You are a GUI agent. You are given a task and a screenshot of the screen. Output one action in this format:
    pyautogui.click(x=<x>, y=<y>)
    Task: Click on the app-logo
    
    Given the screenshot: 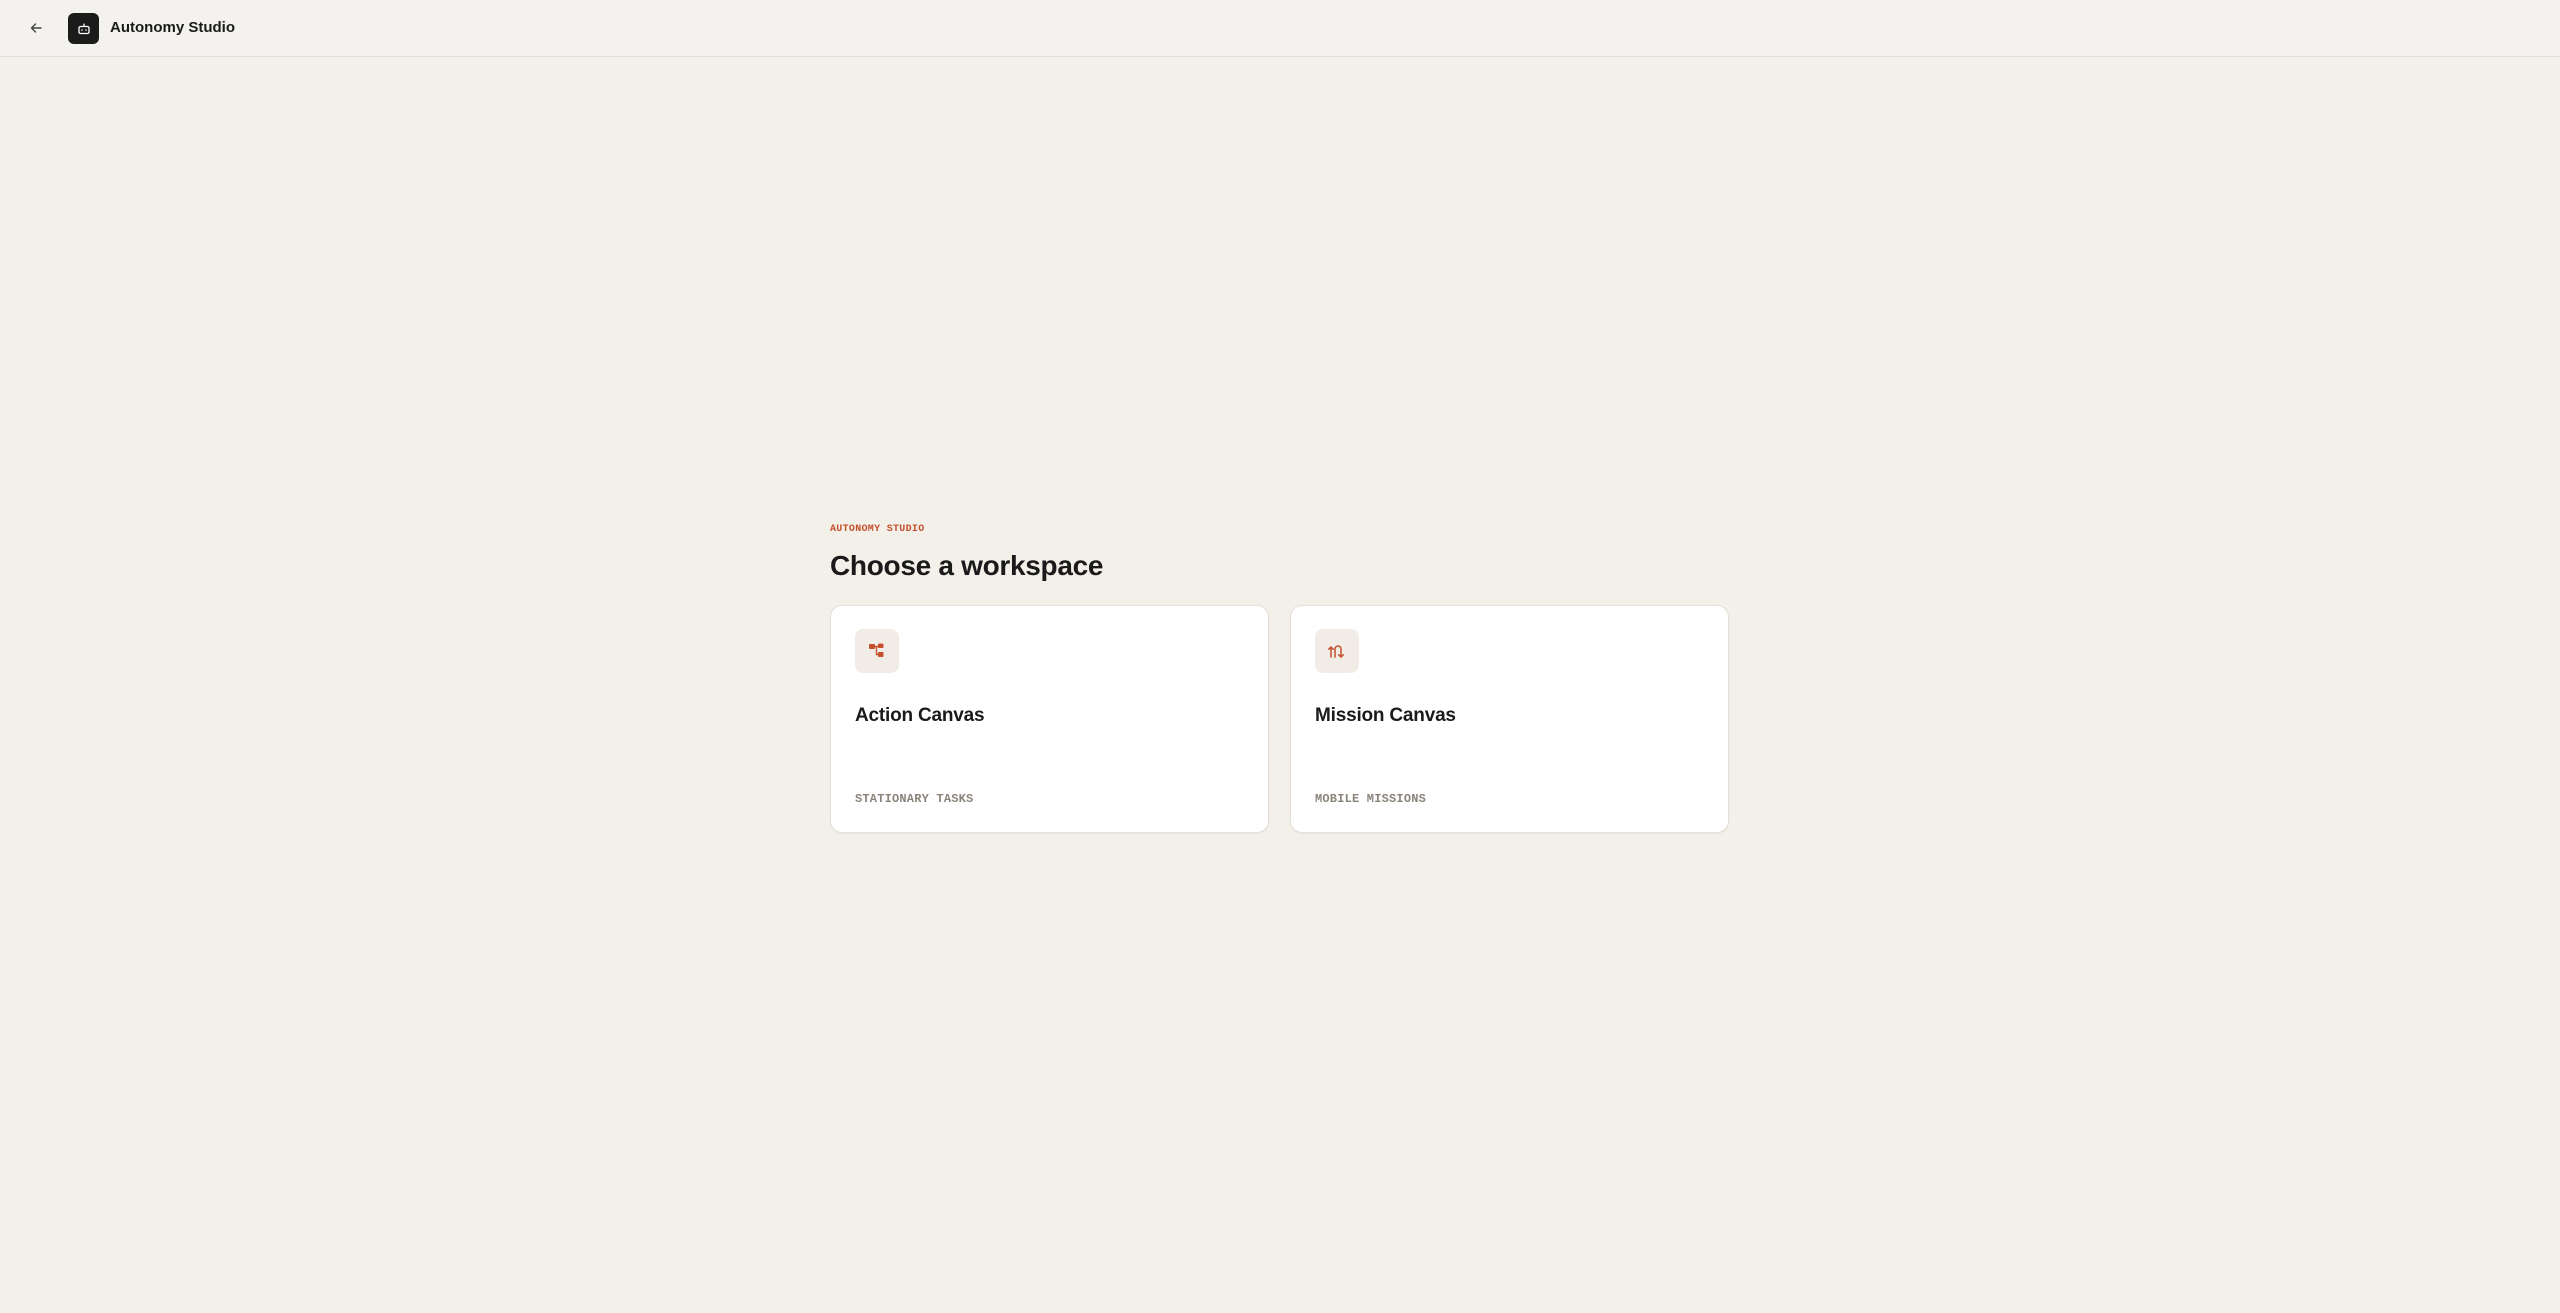 What is the action you would take?
    pyautogui.click(x=83, y=28)
    